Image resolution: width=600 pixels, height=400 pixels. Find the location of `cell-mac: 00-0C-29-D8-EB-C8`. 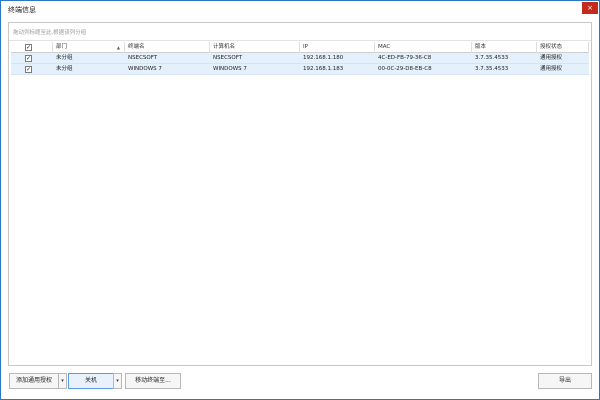

cell-mac: 00-0C-29-D8-EB-C8 is located at coordinates (405, 69).